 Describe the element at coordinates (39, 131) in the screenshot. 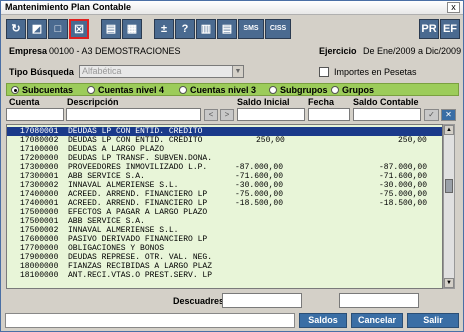

I see `cell-cuenta: 17080001` at that location.